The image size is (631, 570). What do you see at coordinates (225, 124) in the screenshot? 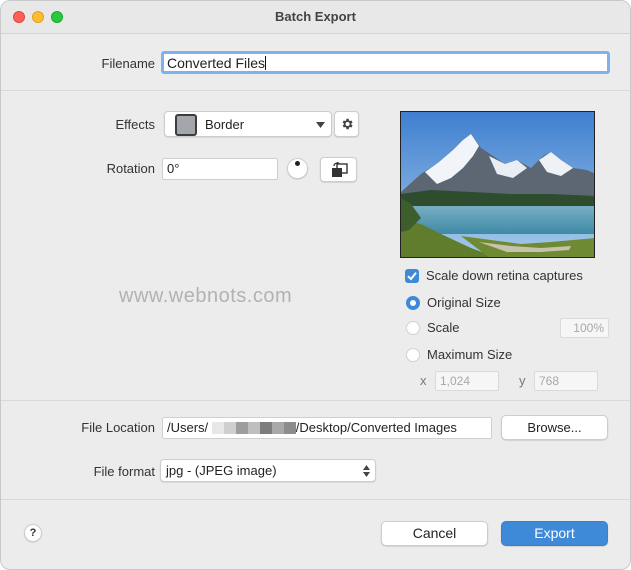
I see `effects-selected: Border` at bounding box center [225, 124].